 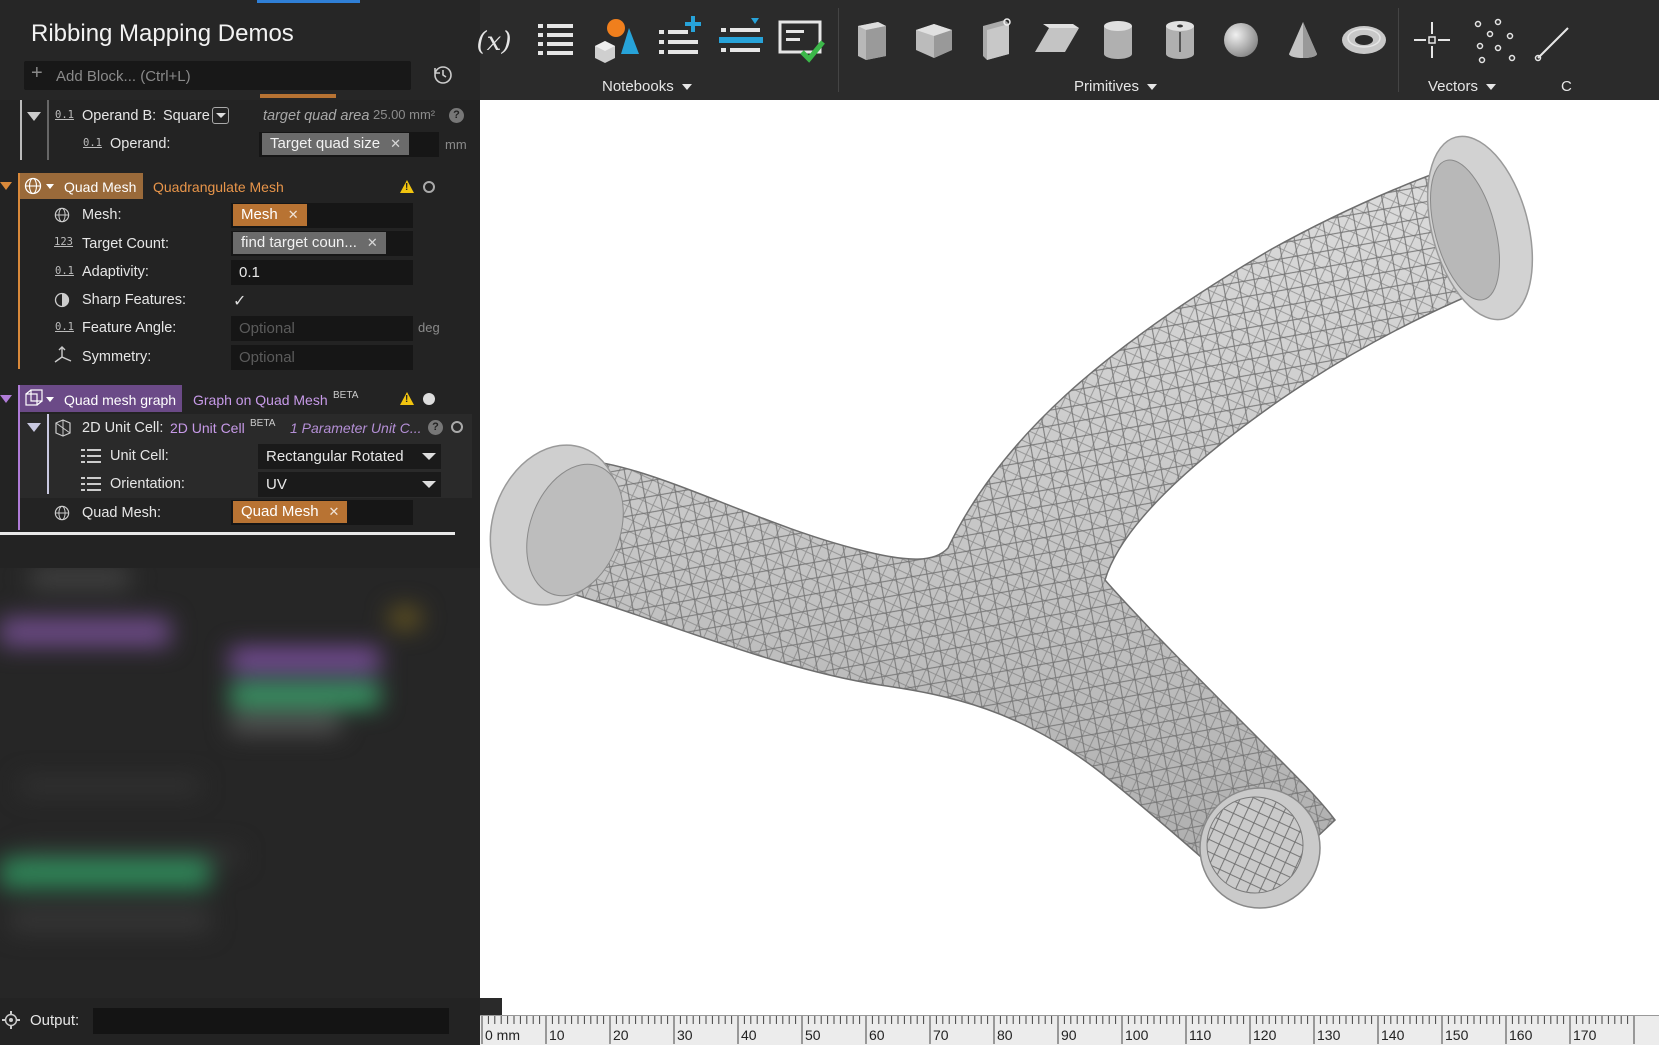 What do you see at coordinates (11, 1020) in the screenshot?
I see `gear-icon` at bounding box center [11, 1020].